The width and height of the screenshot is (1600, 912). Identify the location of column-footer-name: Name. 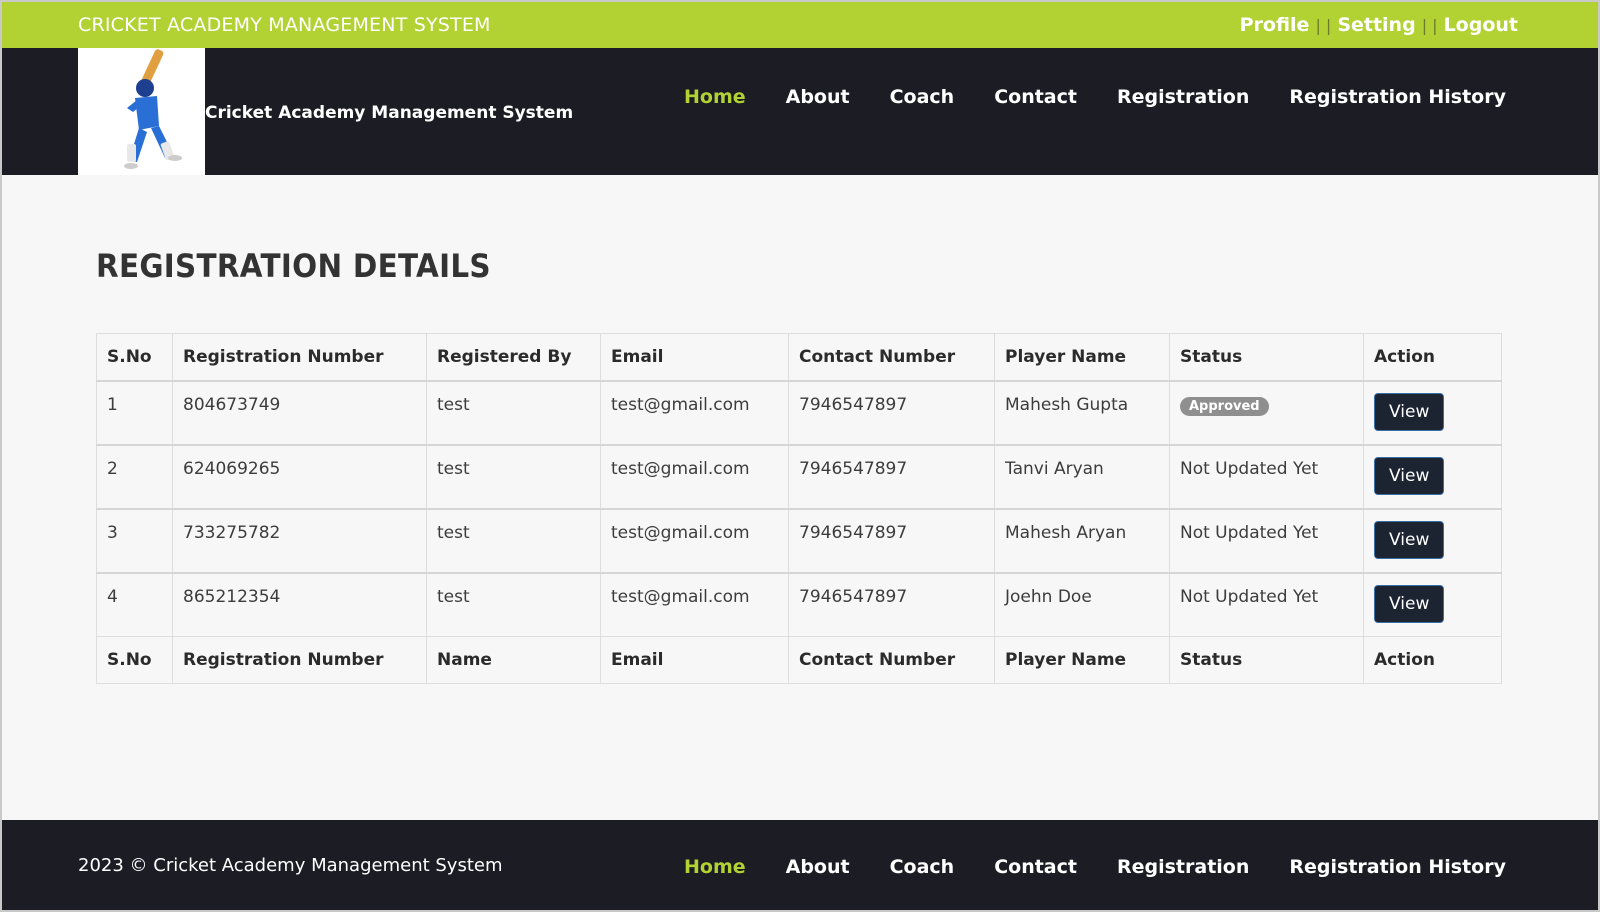
(513, 660).